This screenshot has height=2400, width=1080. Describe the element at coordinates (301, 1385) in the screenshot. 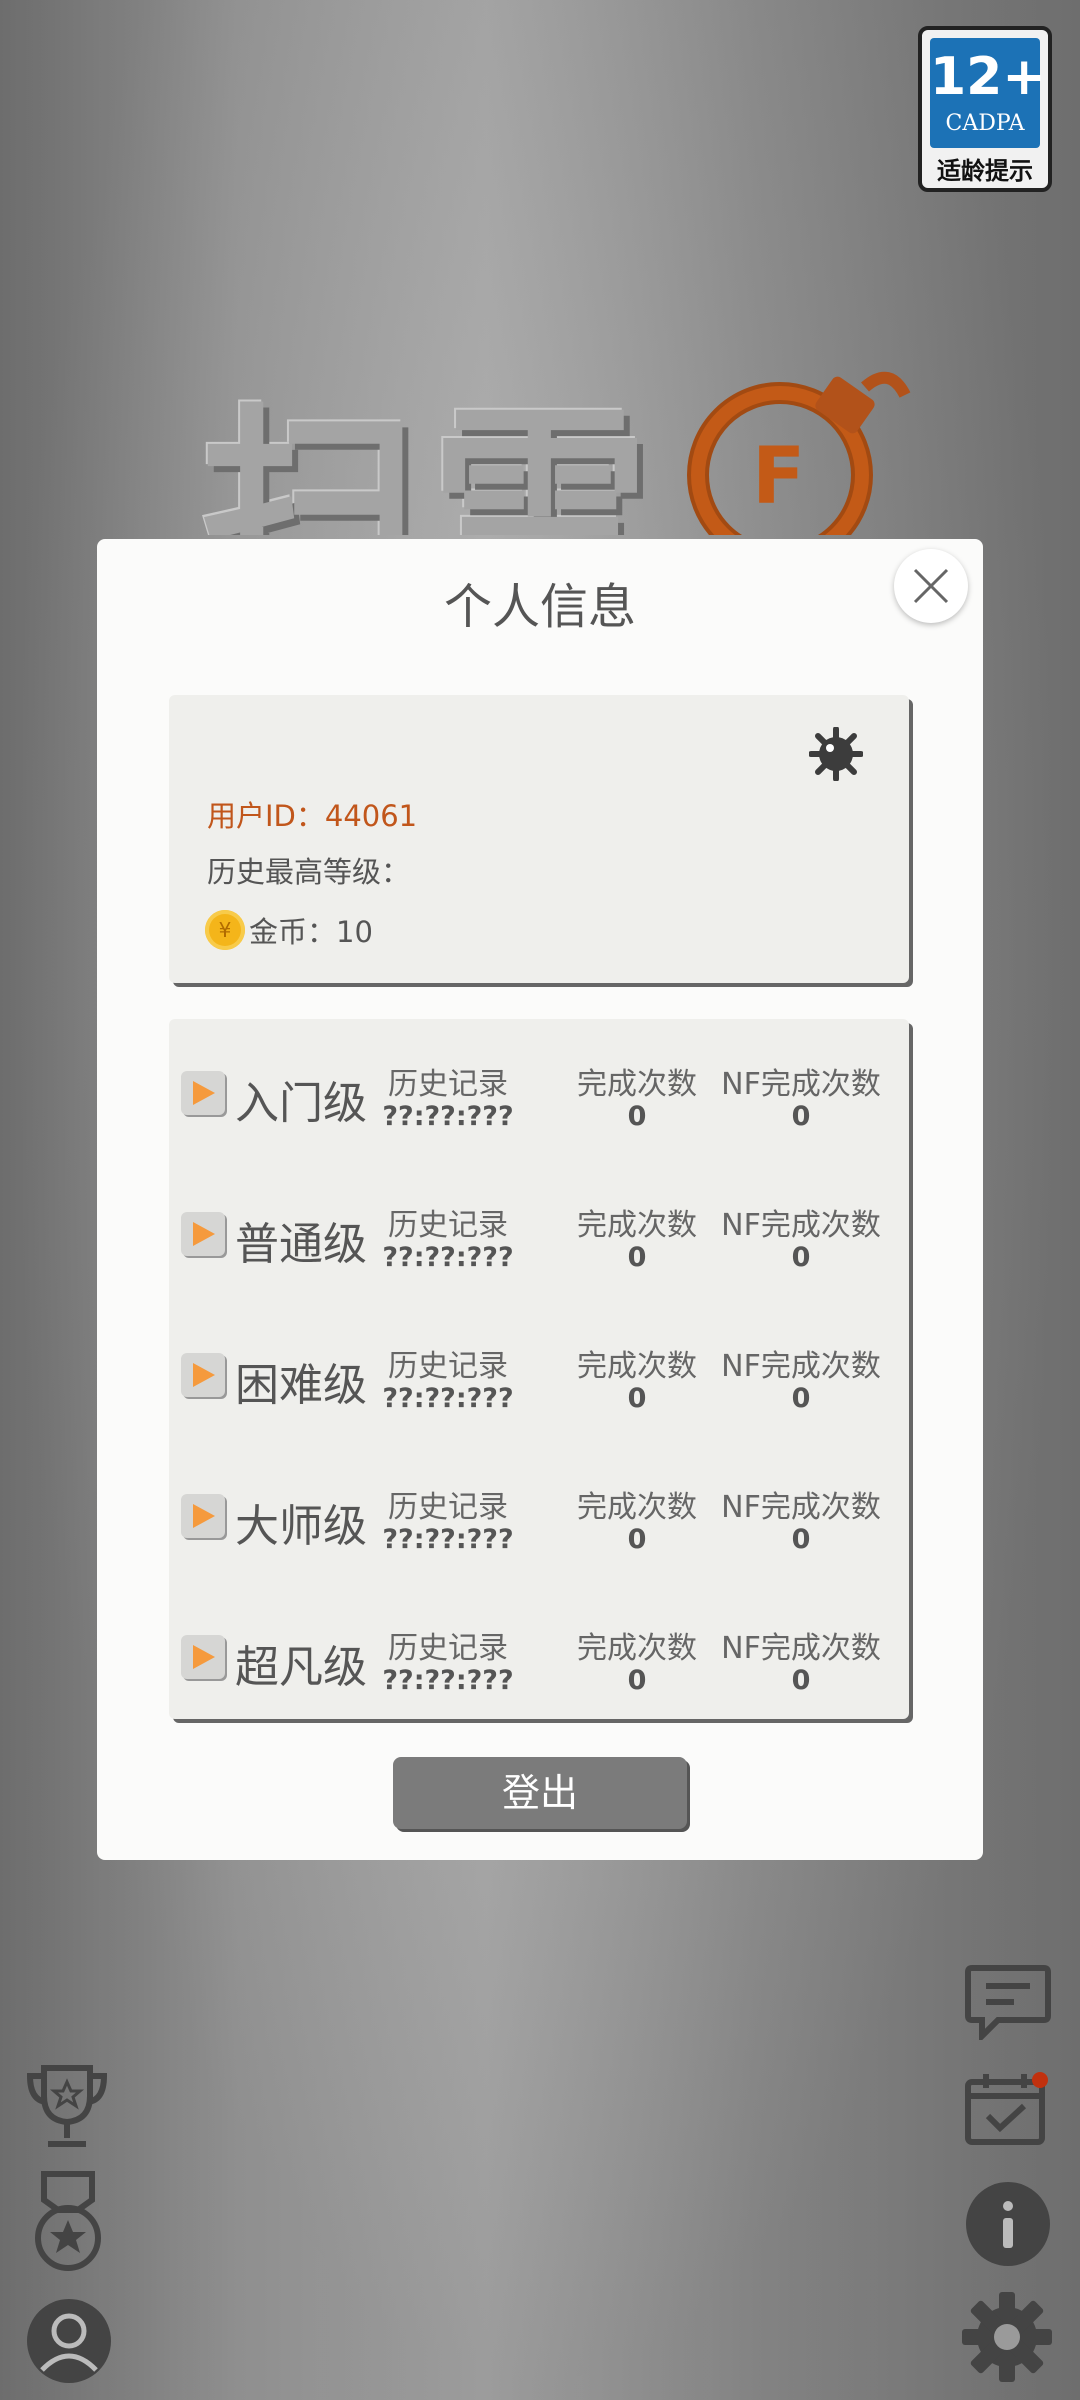

I see `level-name: 困难级` at that location.